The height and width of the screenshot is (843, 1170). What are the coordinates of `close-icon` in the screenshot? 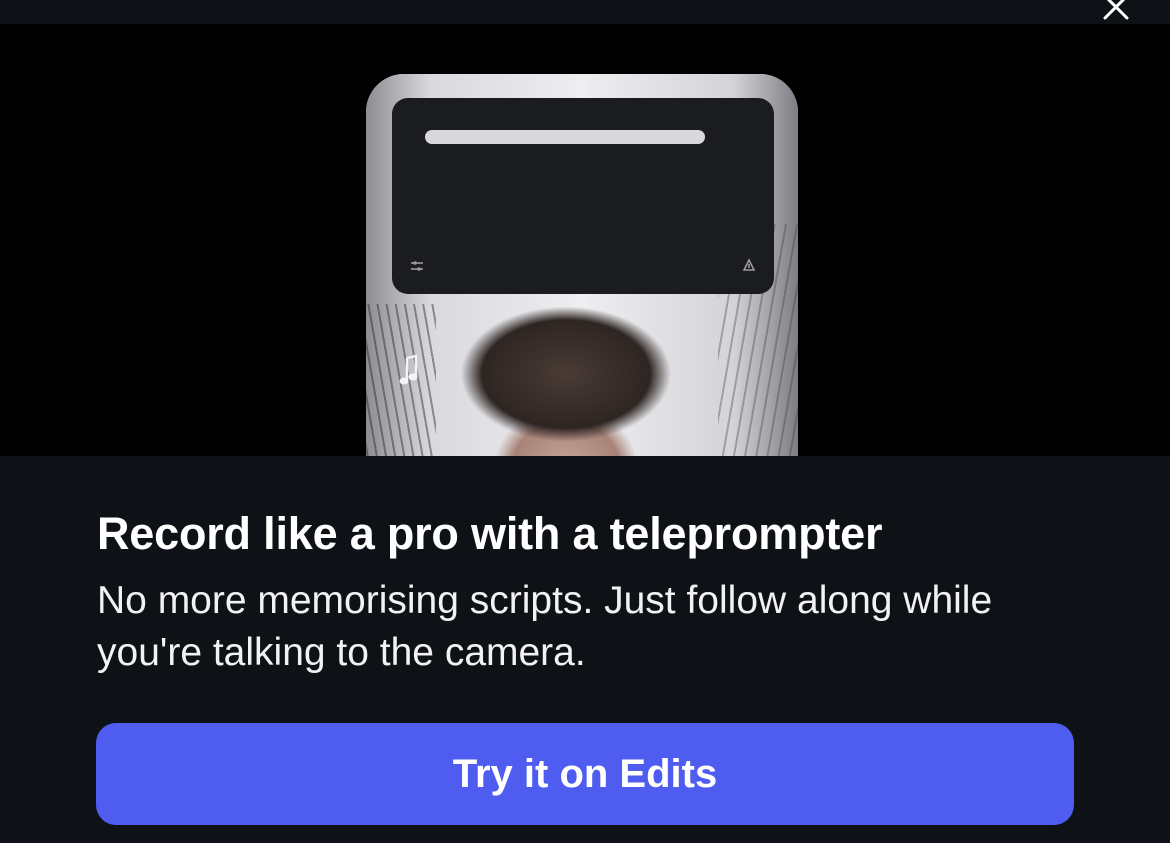 It's located at (1116, 10).